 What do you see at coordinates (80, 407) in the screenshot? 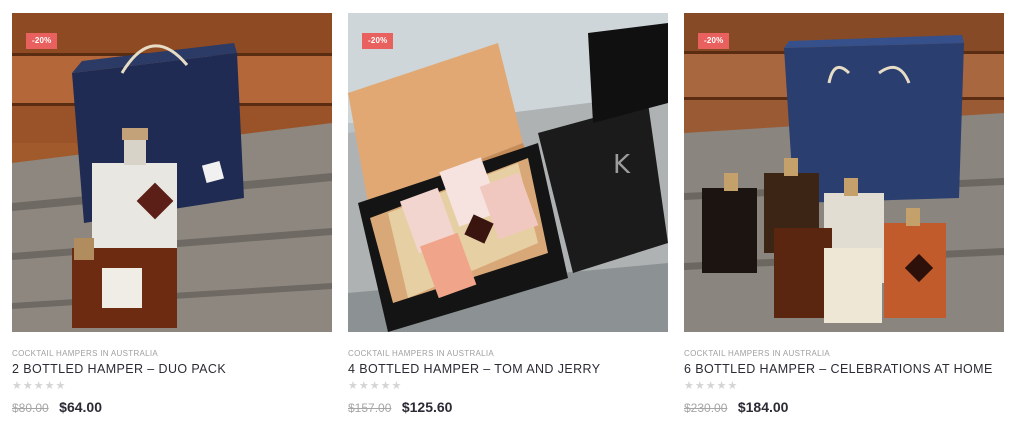
I see `sale-price: $64.00` at bounding box center [80, 407].